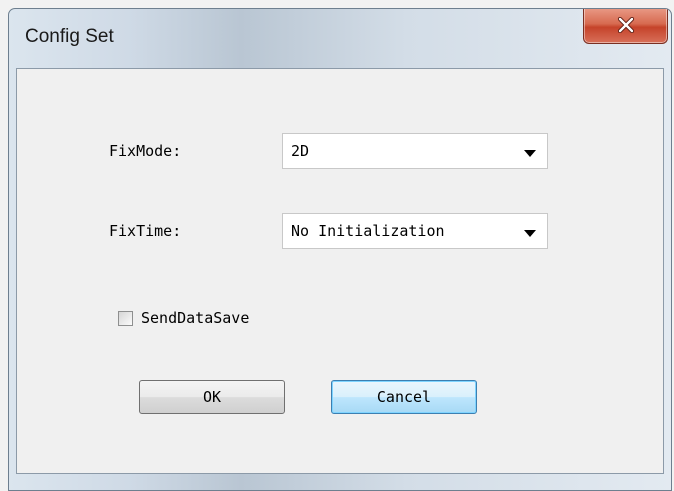  I want to click on window-title: Config Set, so click(69, 36).